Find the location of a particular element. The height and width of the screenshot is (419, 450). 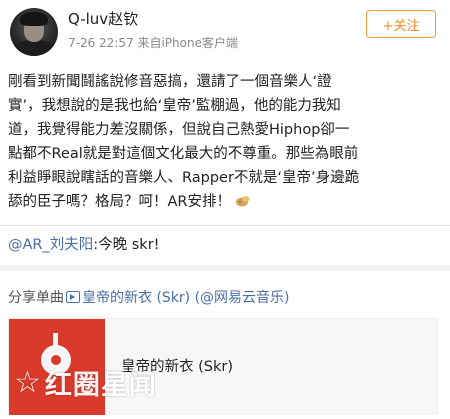

watermark: ☆ 红圈星闻 is located at coordinates (85, 382).